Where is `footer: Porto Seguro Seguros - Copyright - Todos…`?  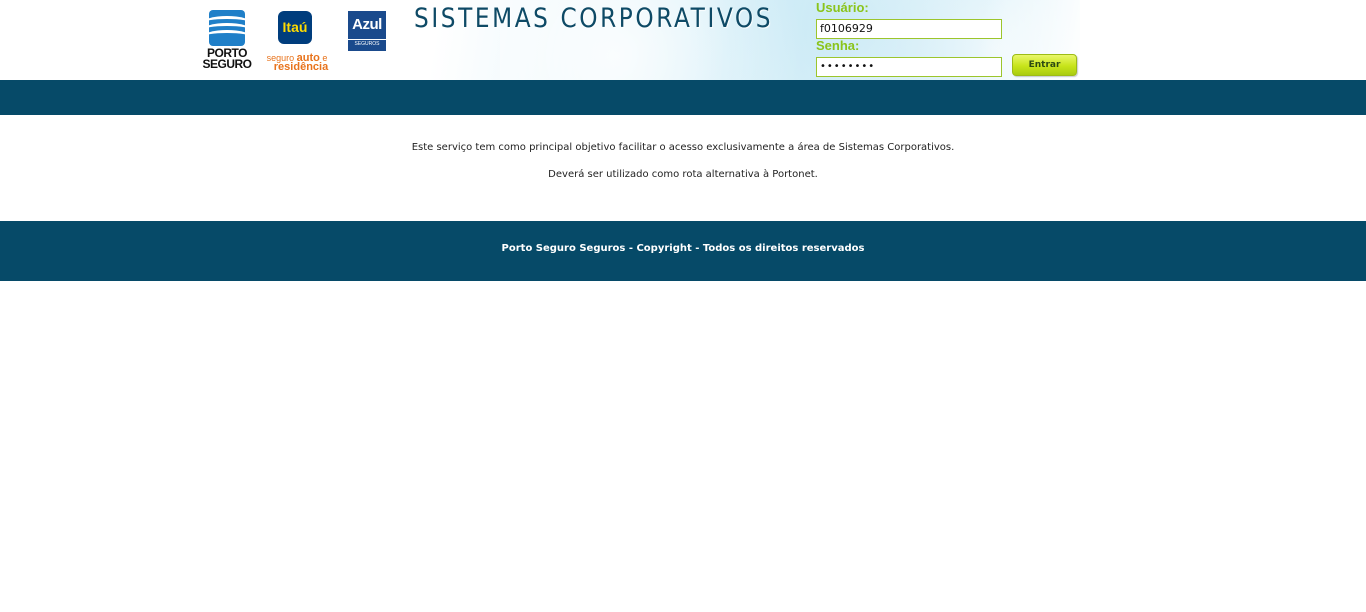 footer: Porto Seguro Seguros - Copyright - Todos… is located at coordinates (683, 251).